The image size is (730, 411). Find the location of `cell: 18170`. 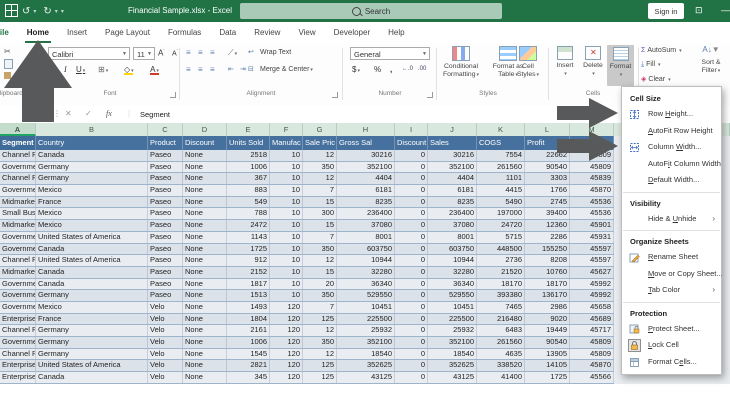

cell: 18170 is located at coordinates (547, 284).